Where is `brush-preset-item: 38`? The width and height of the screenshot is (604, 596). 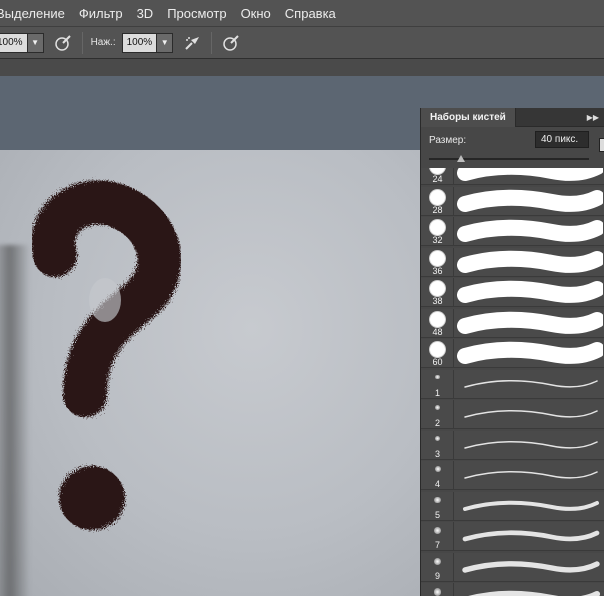
brush-preset-item: 38 is located at coordinates (512, 292).